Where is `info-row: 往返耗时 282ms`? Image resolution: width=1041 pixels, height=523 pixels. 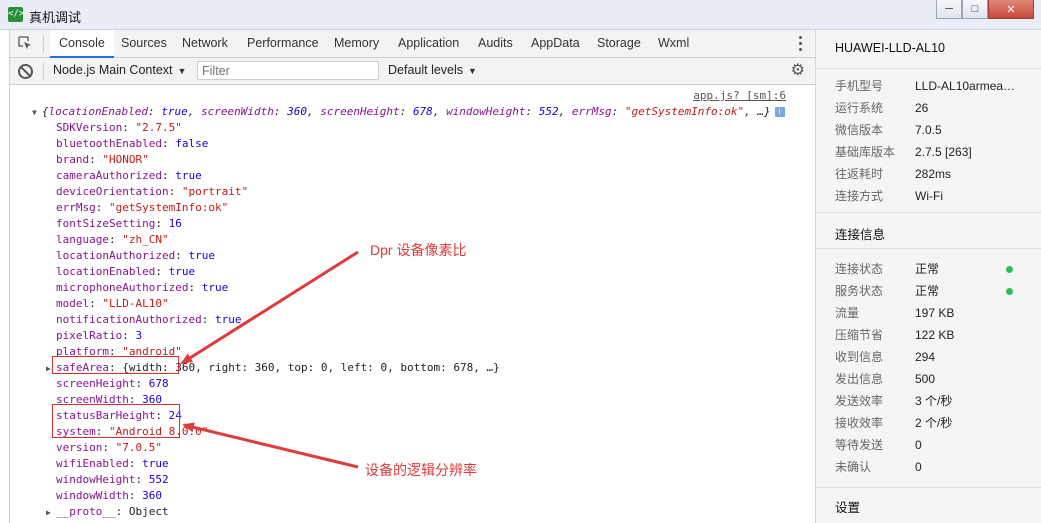 info-row: 往返耗时 282ms is located at coordinates (935, 174).